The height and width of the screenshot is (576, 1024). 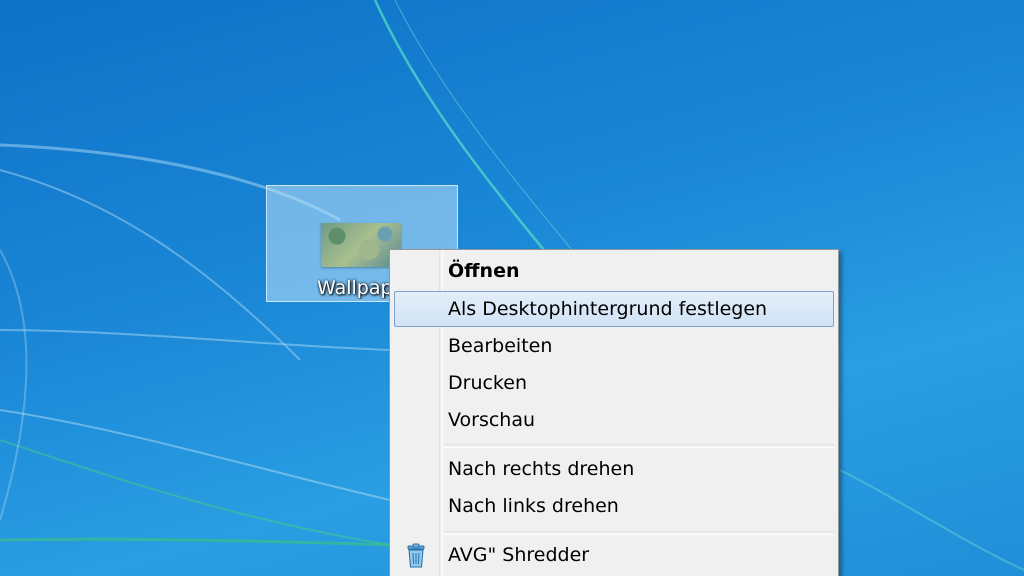 What do you see at coordinates (614, 555) in the screenshot?
I see `menu-item-avg-shredder: AVG" Shredder` at bounding box center [614, 555].